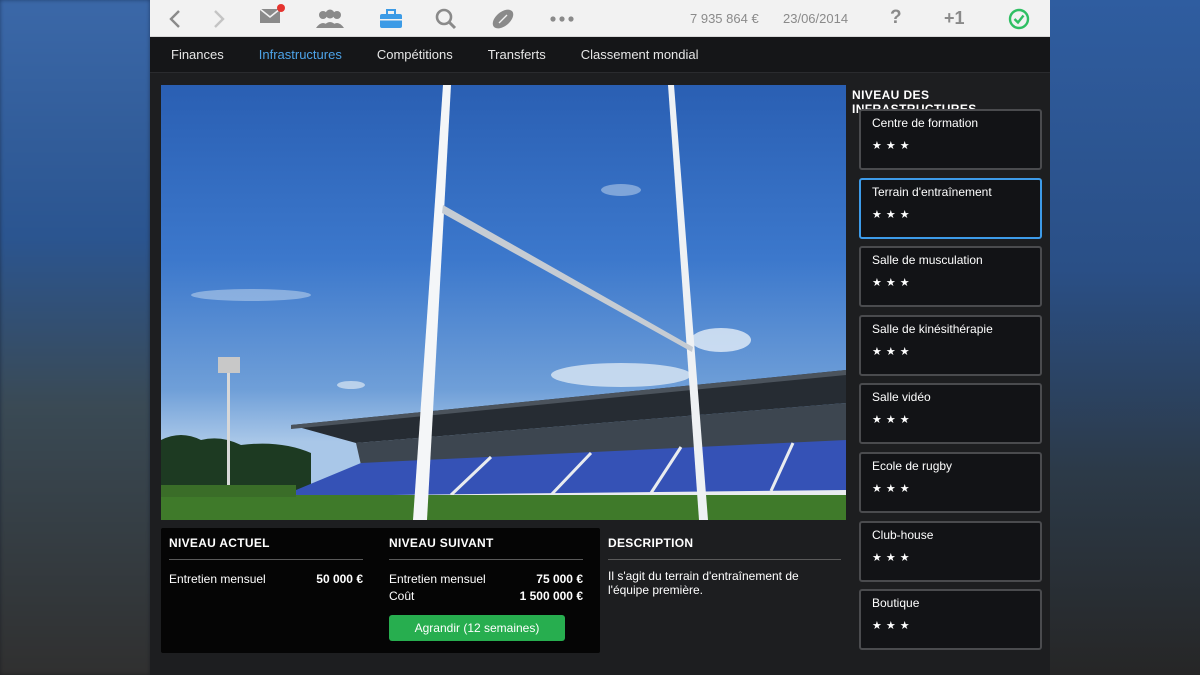 The image size is (1200, 675). I want to click on notification-dot, so click(281, 8).